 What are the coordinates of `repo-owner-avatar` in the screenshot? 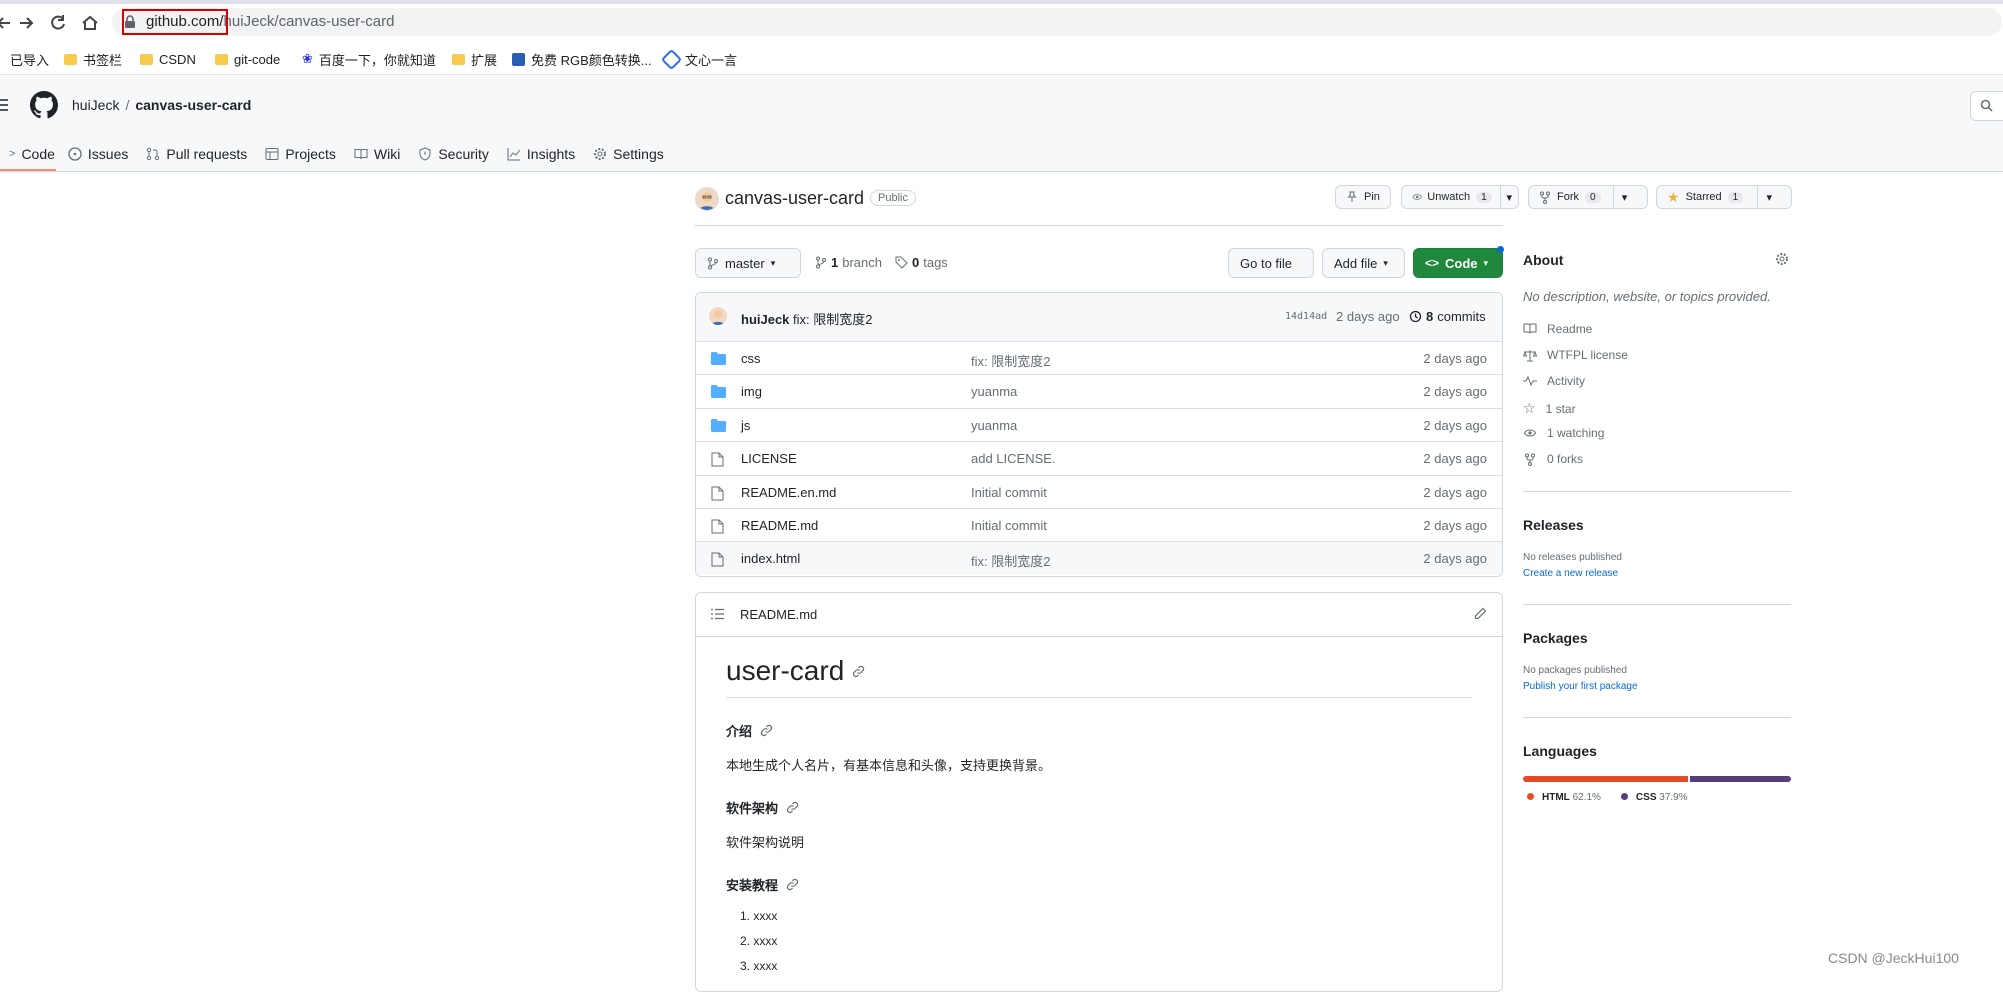 It's located at (707, 199).